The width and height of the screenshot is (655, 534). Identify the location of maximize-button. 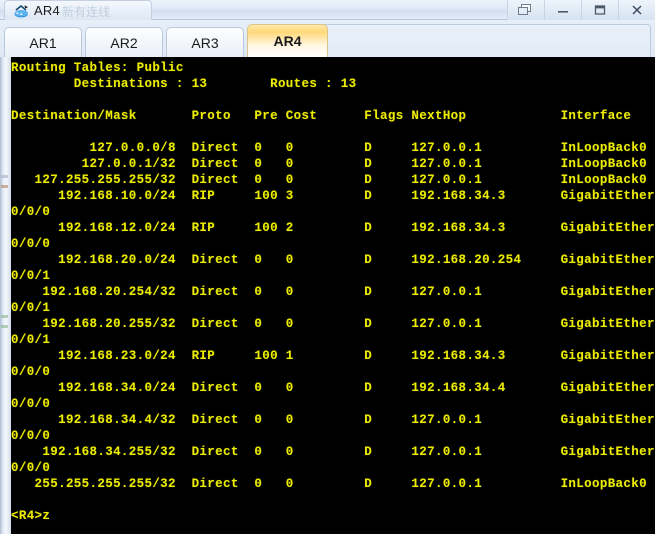
(599, 10).